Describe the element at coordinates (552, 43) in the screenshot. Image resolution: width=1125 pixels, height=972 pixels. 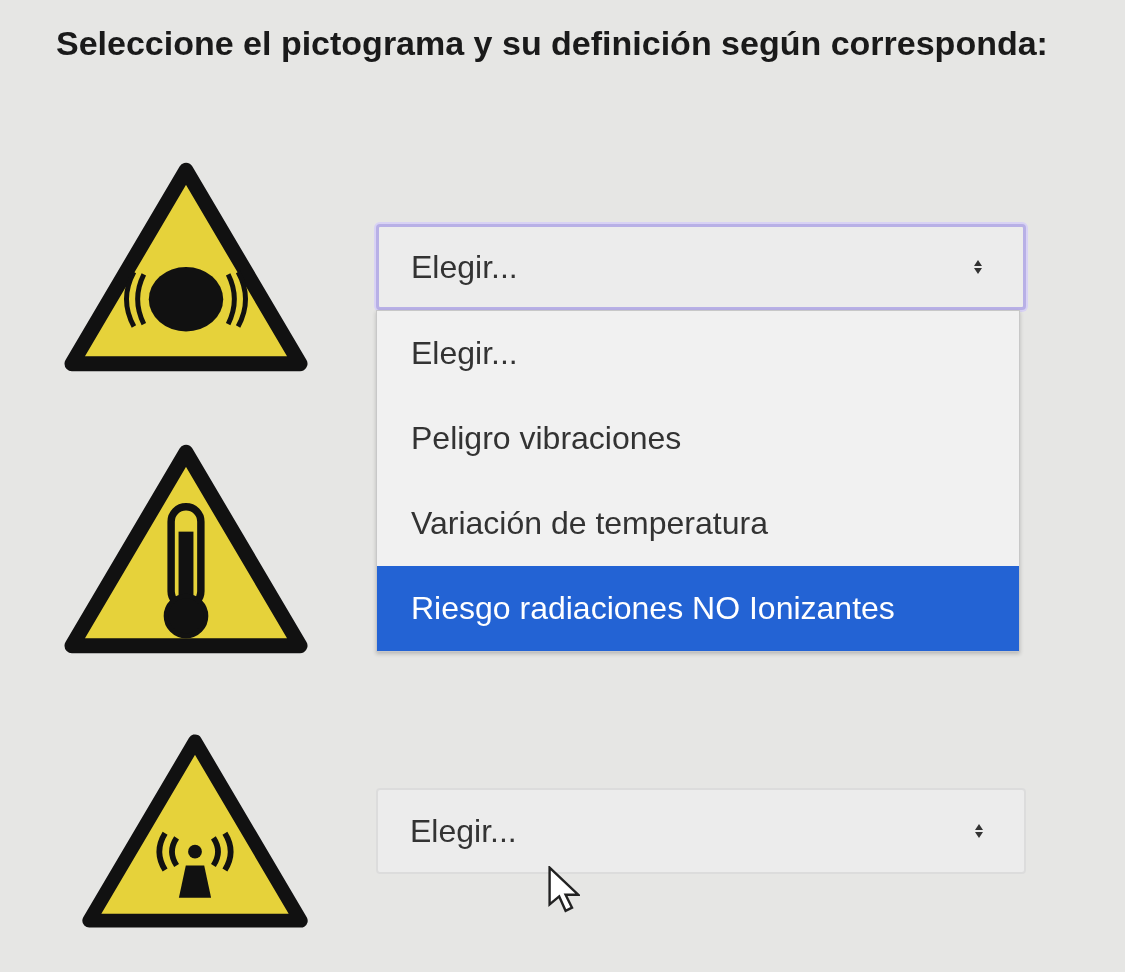
I see `question-text: Seleccione el pictograma y su definición según corresponda:` at that location.